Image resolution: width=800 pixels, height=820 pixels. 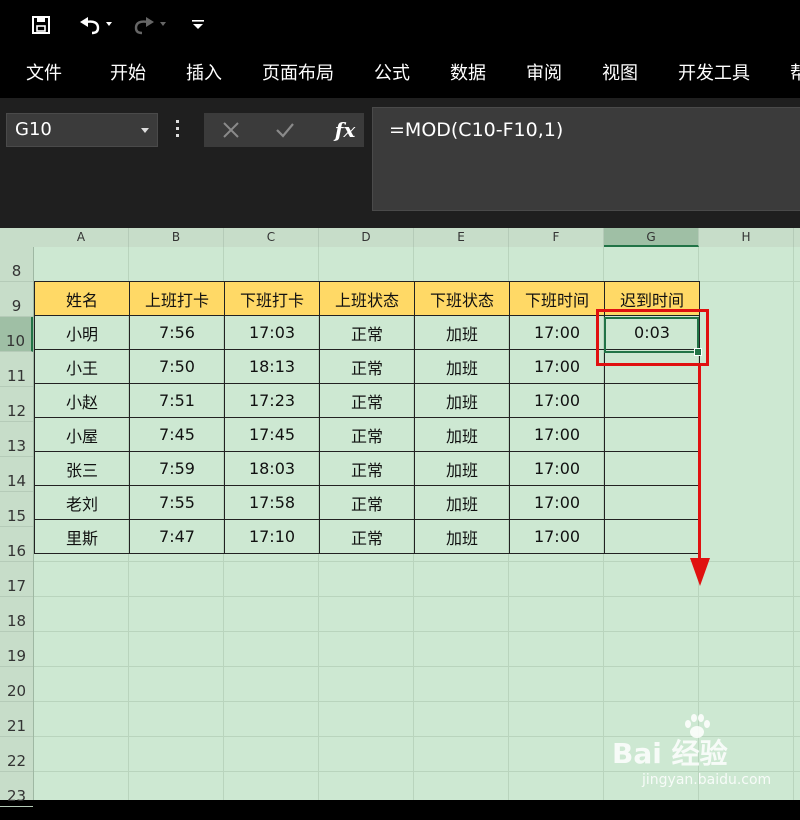 I want to click on cell: 7:51, so click(x=177, y=400).